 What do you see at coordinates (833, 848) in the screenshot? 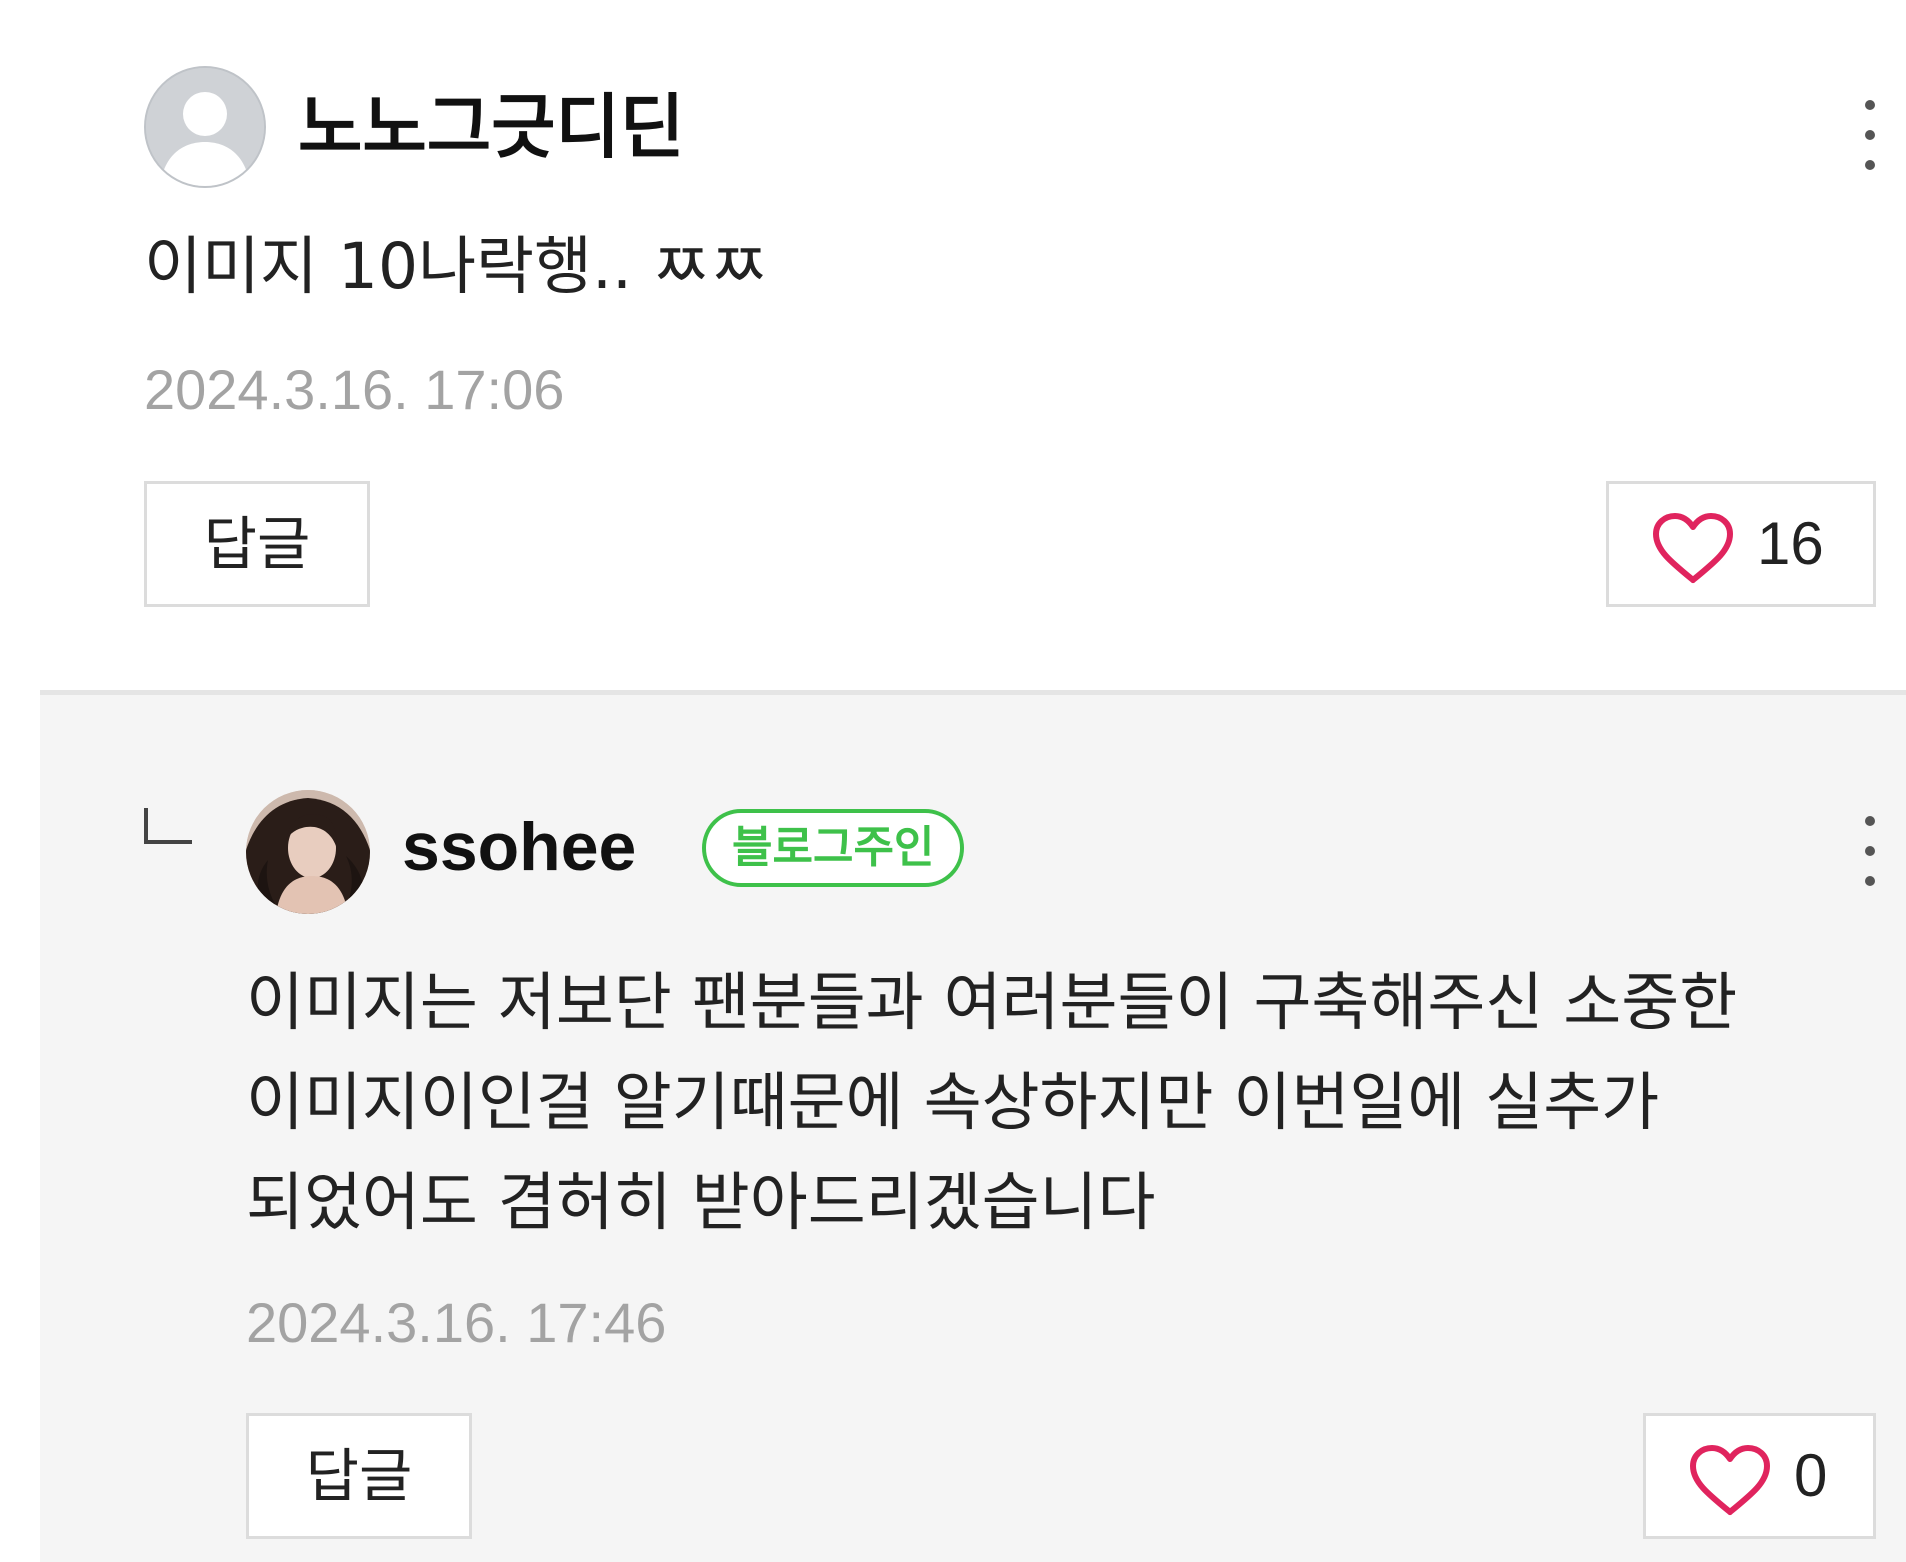
I see `blog-owner-badge: 블로그주인` at bounding box center [833, 848].